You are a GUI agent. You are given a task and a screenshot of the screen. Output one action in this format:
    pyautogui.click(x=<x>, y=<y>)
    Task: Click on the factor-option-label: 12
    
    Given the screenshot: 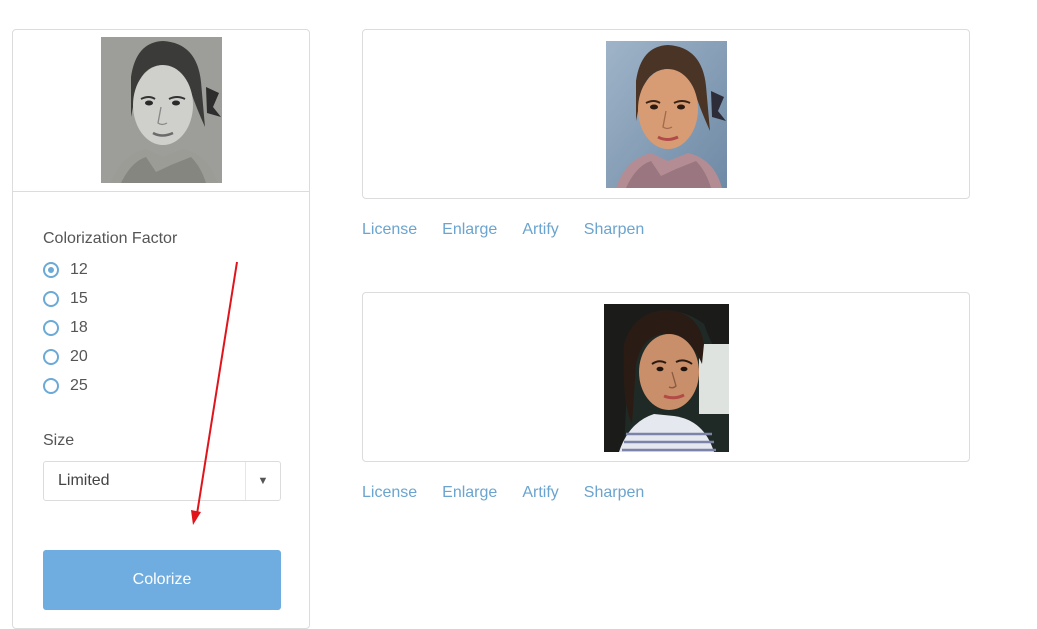 What is the action you would take?
    pyautogui.click(x=79, y=269)
    